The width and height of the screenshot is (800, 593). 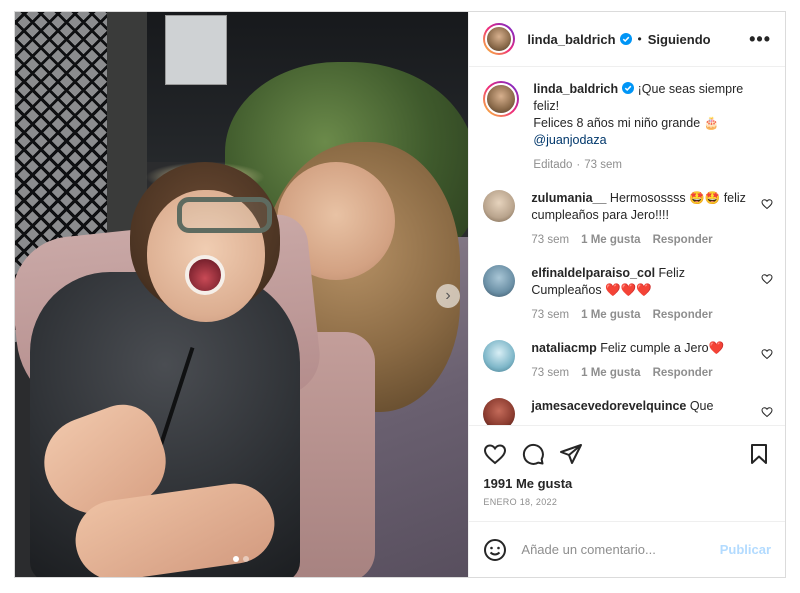 What do you see at coordinates (575, 89) in the screenshot?
I see `caption-username: linda_baldrich` at bounding box center [575, 89].